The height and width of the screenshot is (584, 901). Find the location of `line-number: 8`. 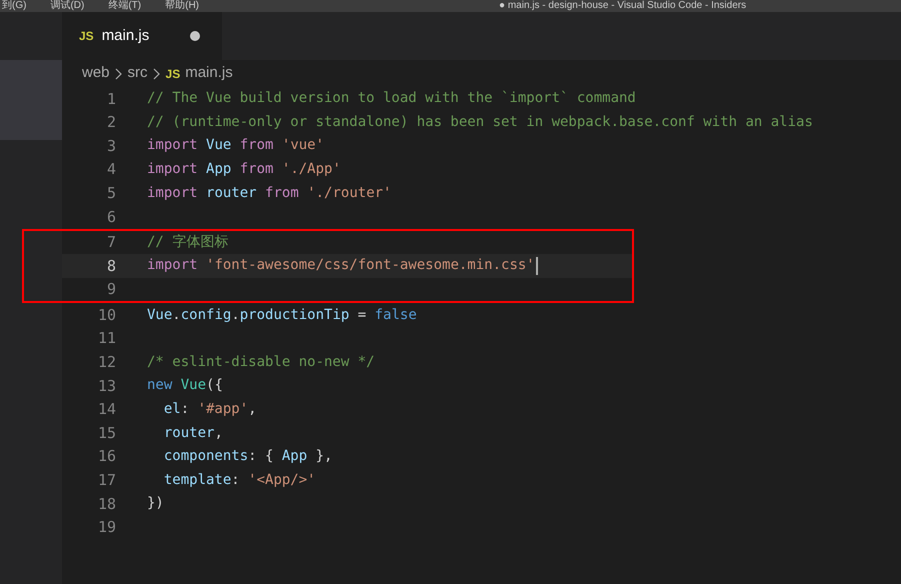

line-number: 8 is located at coordinates (111, 266).